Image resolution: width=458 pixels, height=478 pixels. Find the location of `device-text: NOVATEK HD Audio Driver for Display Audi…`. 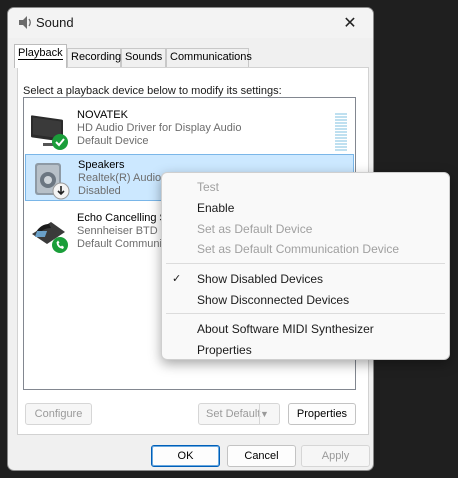

device-text: NOVATEK HD Audio Driver for Display Audi… is located at coordinates (159, 128).